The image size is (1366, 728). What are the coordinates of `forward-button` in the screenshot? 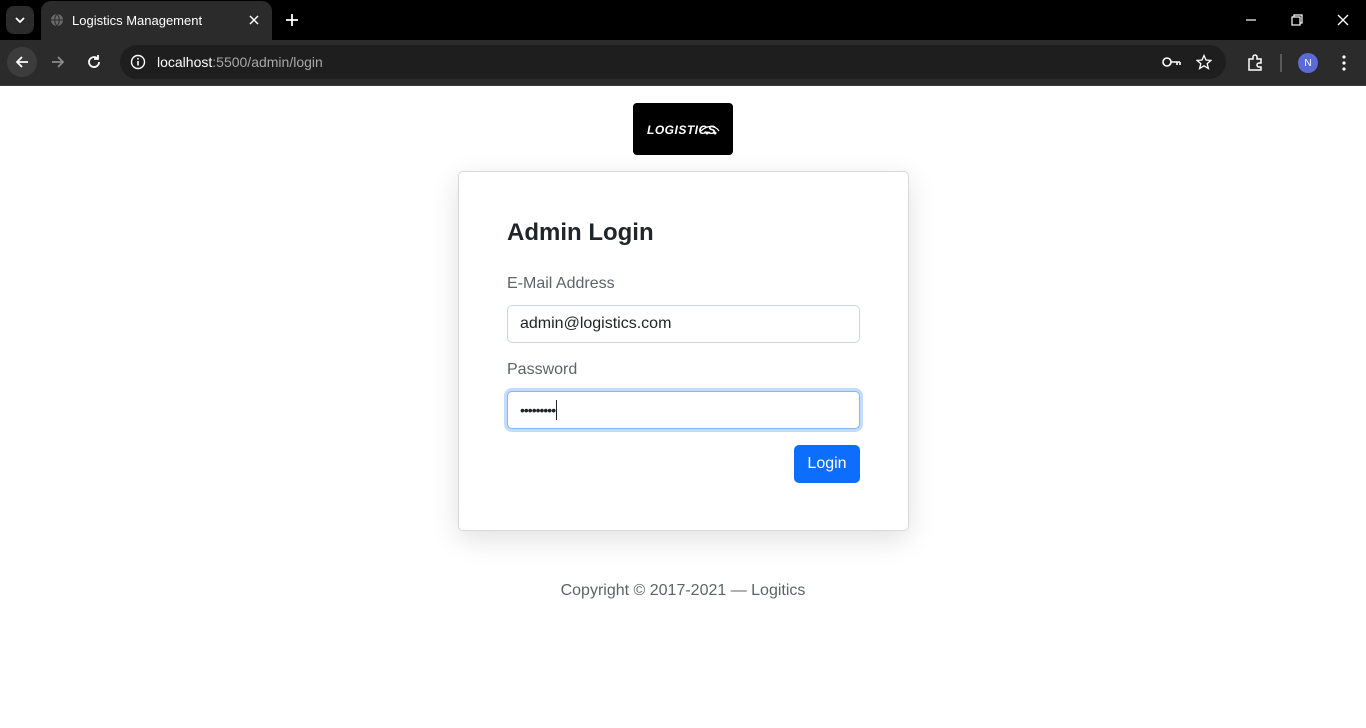 It's located at (58, 62).